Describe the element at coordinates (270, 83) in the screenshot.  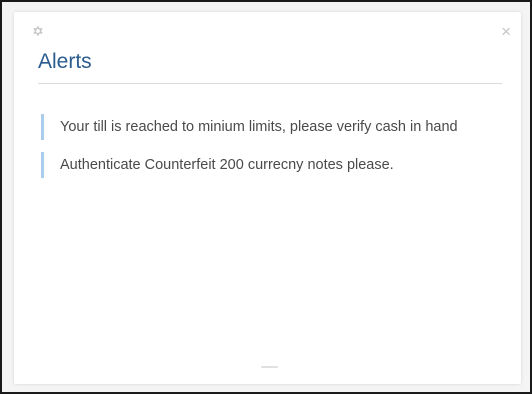
I see `title-divider` at that location.